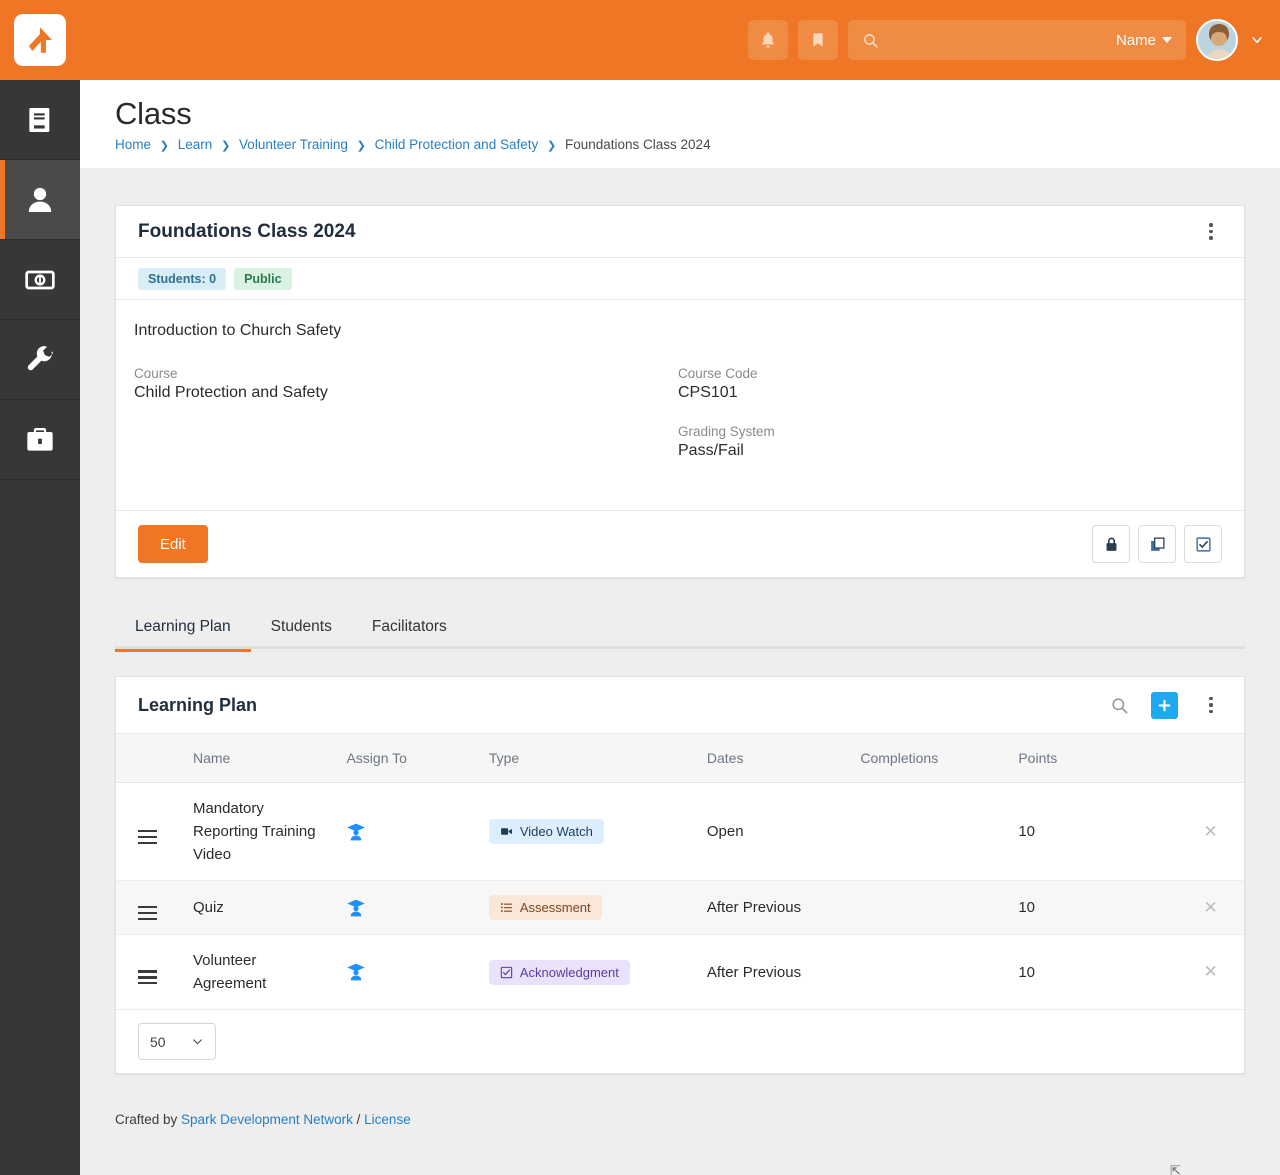  I want to click on panel-options-menu, so click(1211, 705).